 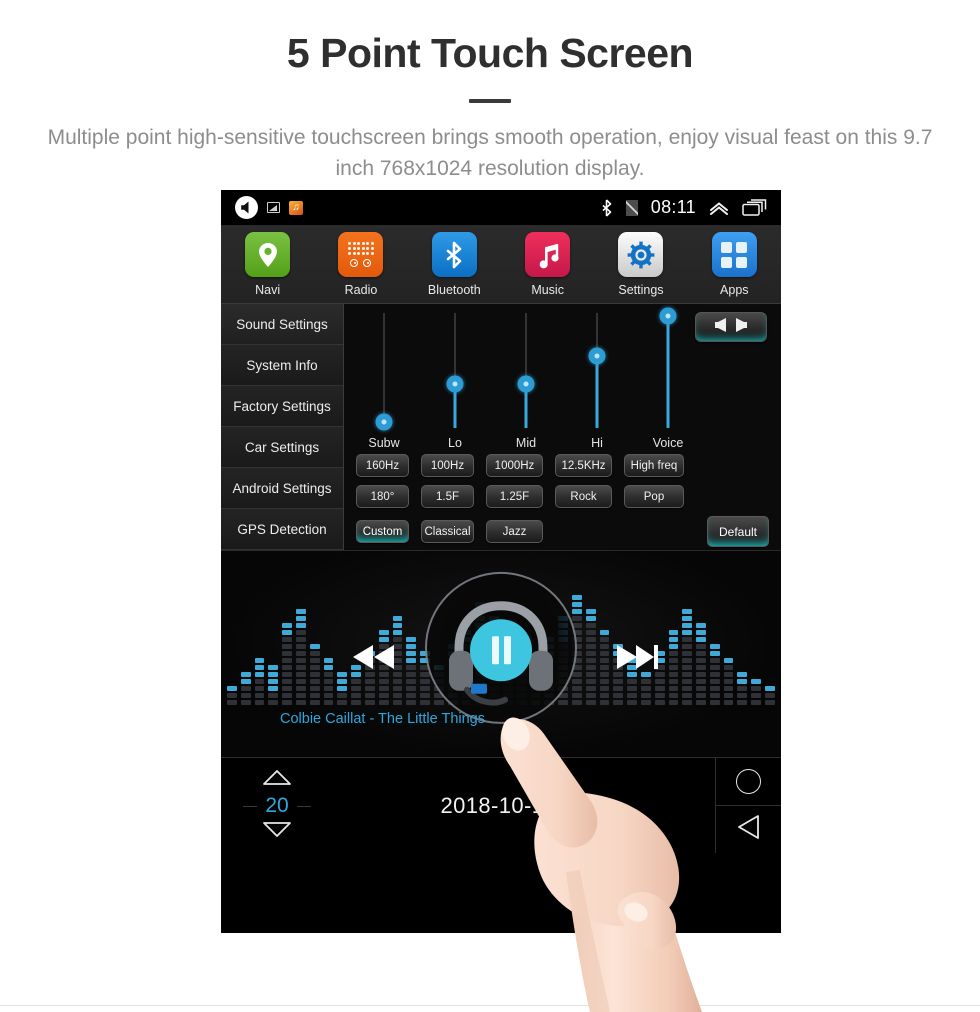 I want to click on app-shortcut-apps: Apps, so click(x=734, y=267).